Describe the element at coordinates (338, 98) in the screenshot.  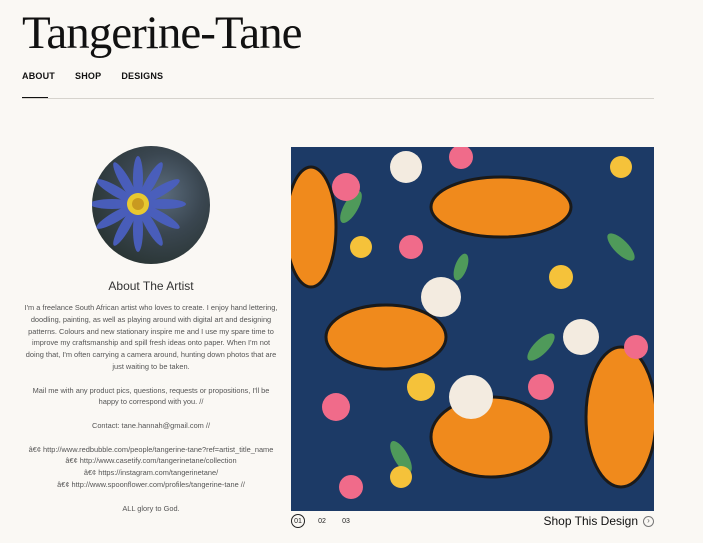
I see `nav-divider` at that location.